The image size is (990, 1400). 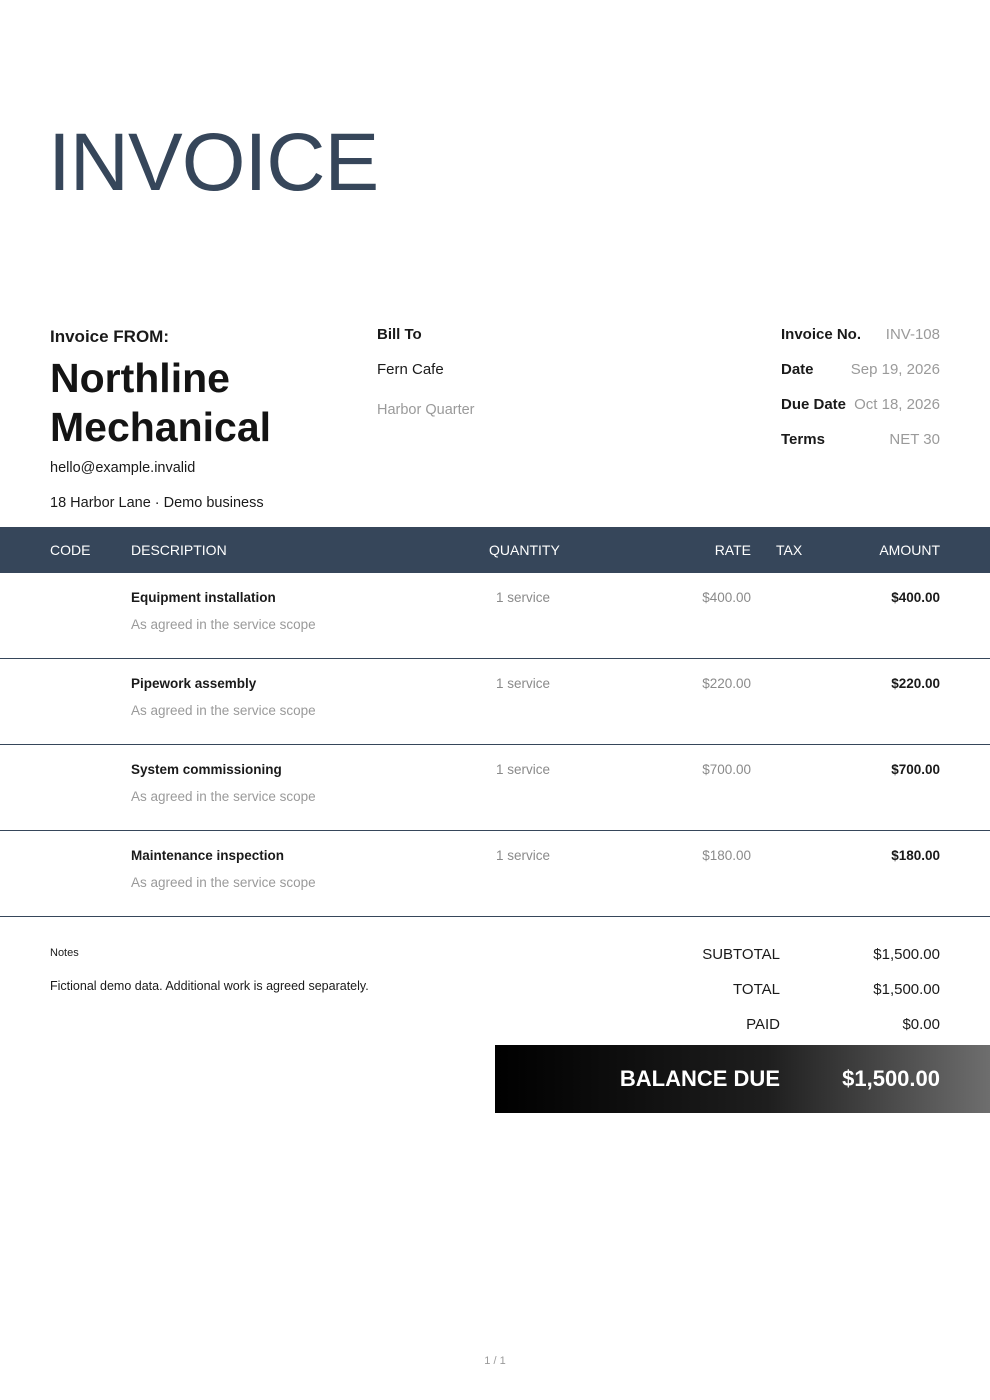 What do you see at coordinates (203, 597) in the screenshot?
I see `item-name: Equipment installation` at bounding box center [203, 597].